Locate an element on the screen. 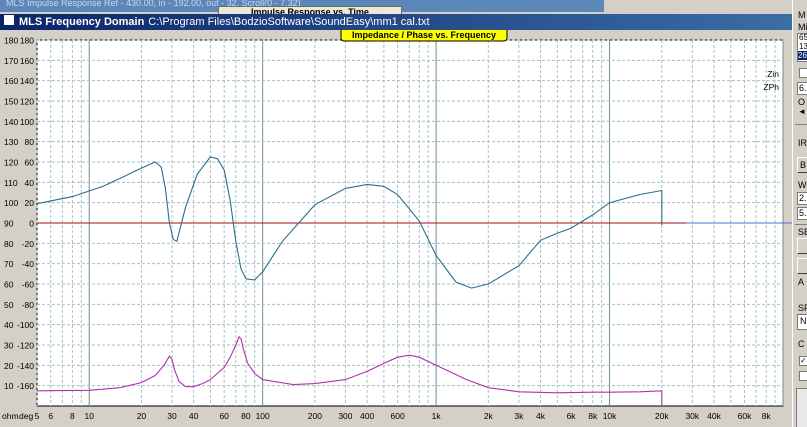  panel-field-7: N is located at coordinates (802, 322).